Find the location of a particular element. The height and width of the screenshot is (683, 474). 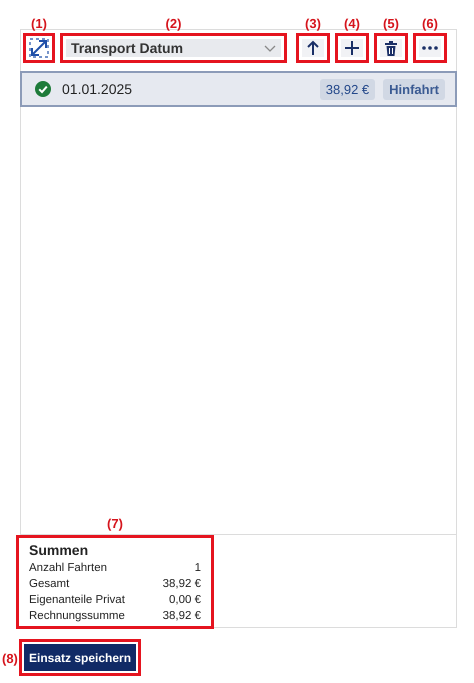

callout-label: (3) is located at coordinates (313, 23).